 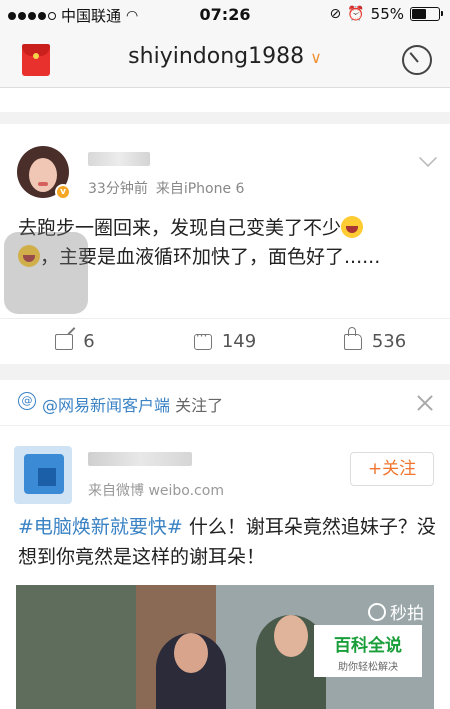 What do you see at coordinates (316, 57) in the screenshot?
I see `chevron-down-icon: ∨` at bounding box center [316, 57].